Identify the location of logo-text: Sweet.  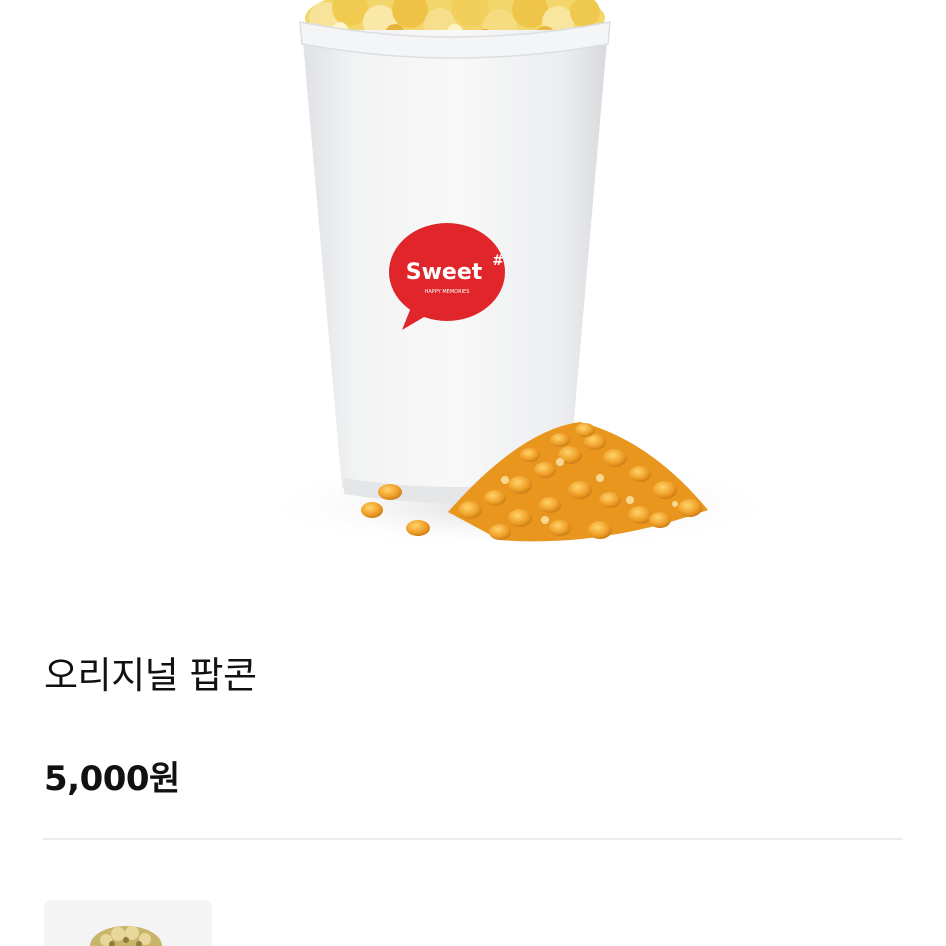
(444, 272).